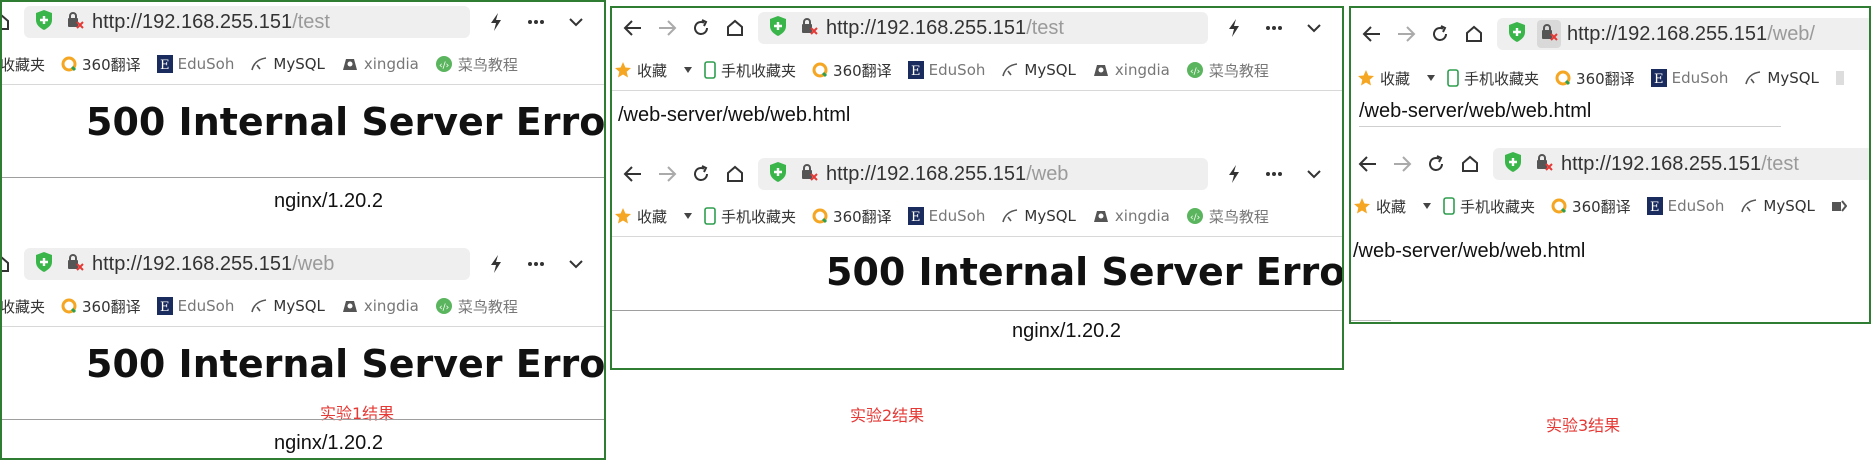  Describe the element at coordinates (1517, 34) in the screenshot. I see `shield-icon` at that location.